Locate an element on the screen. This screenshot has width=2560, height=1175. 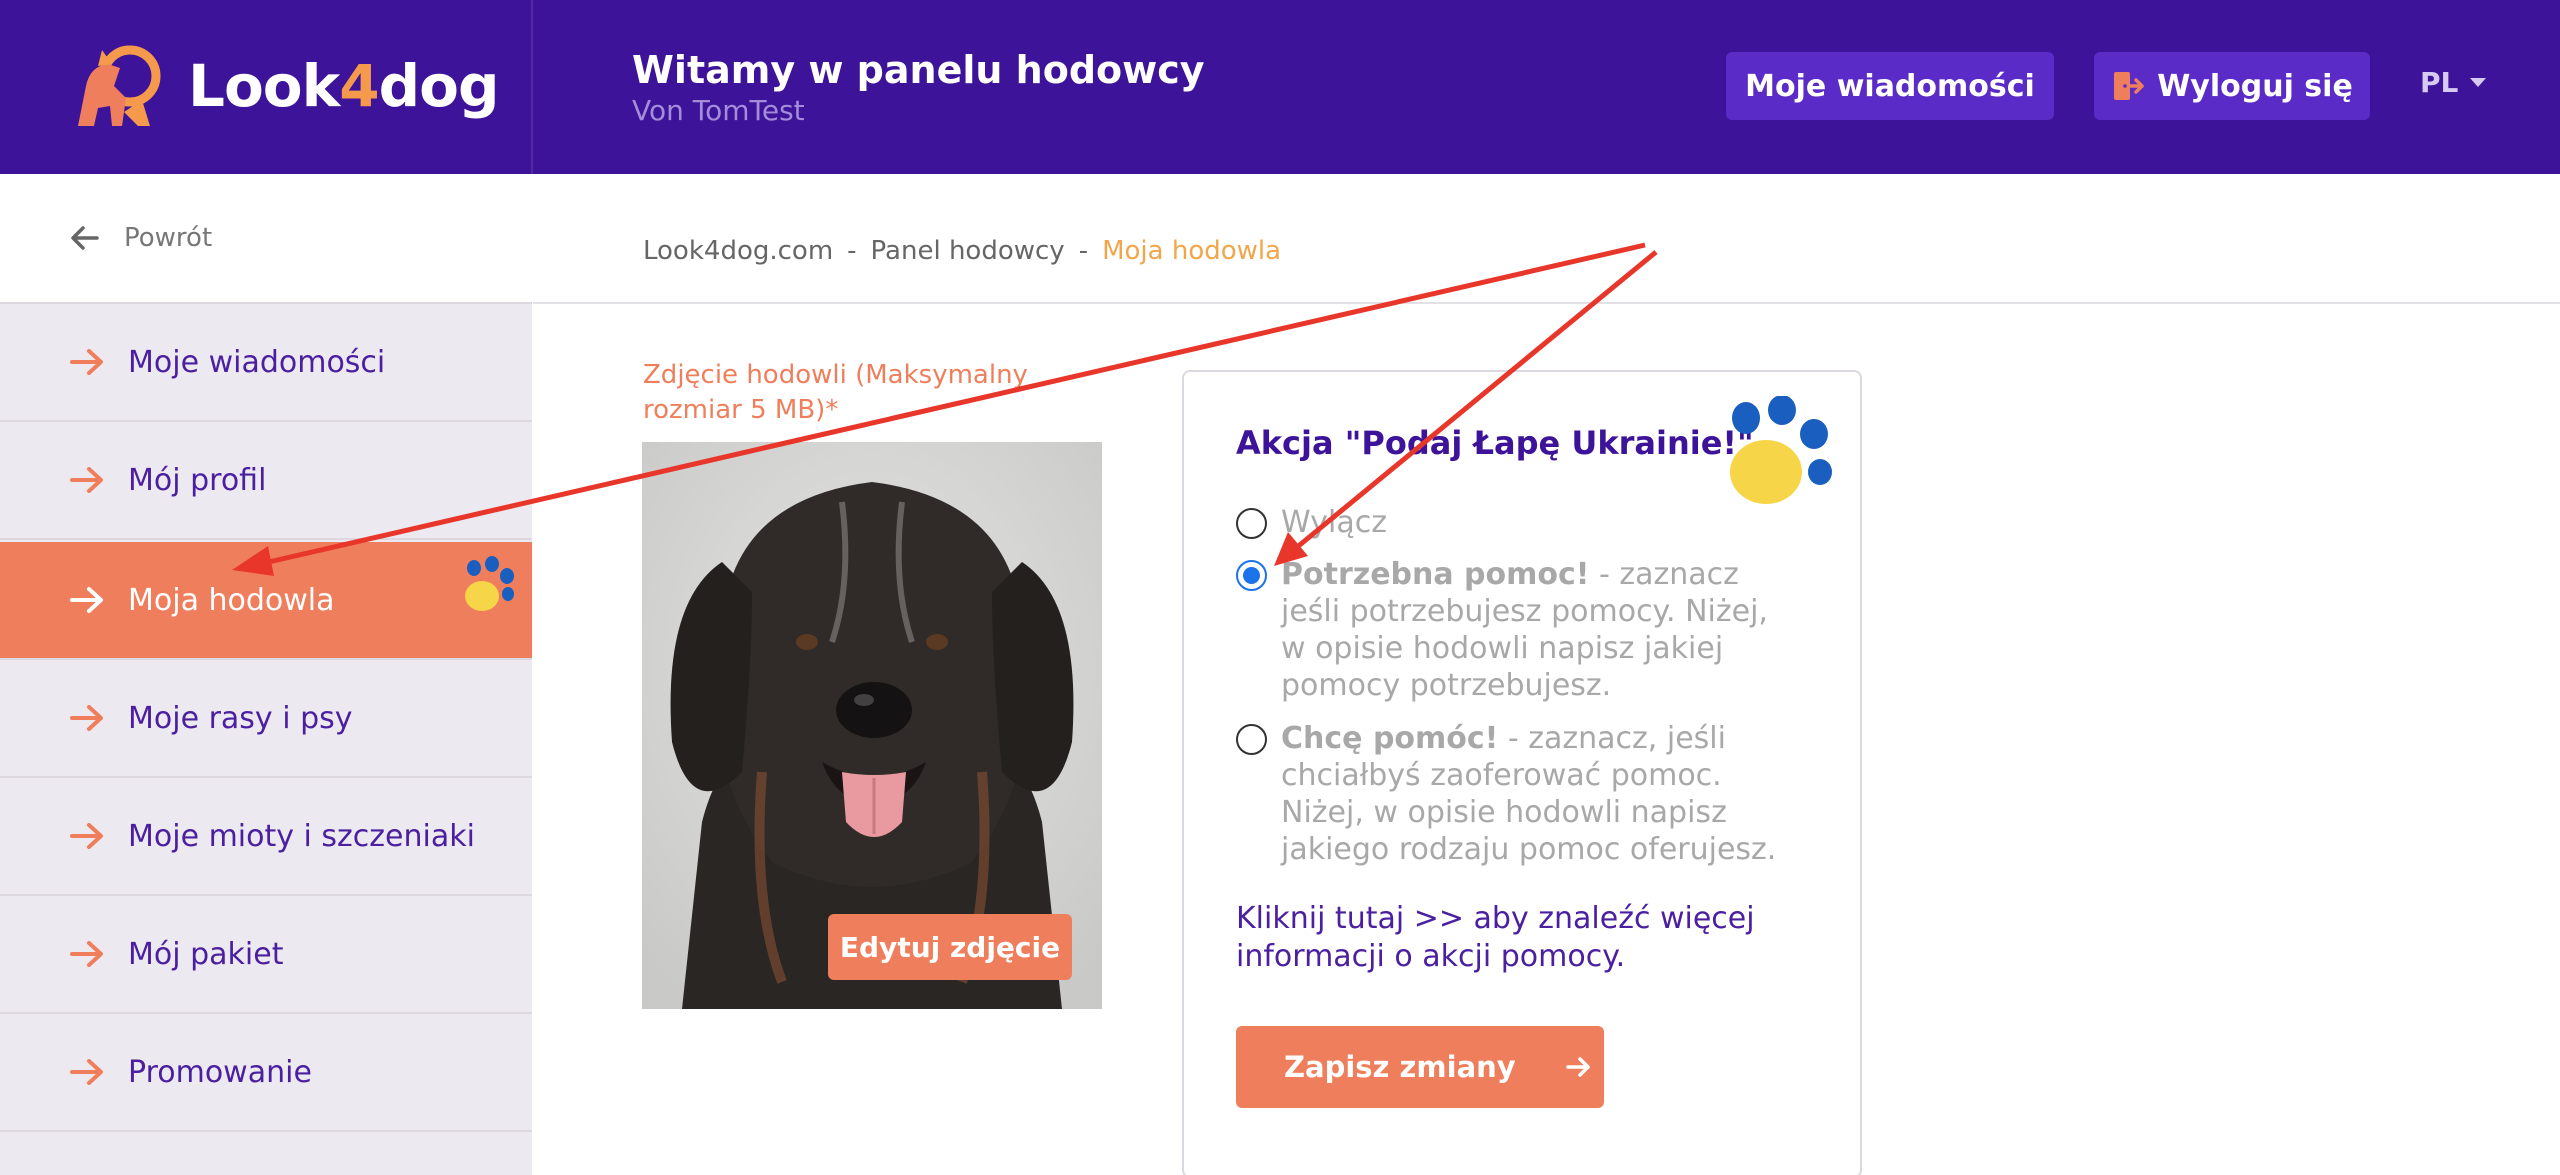
sidebar-item-package: Mój pakiet is located at coordinates (266, 955).